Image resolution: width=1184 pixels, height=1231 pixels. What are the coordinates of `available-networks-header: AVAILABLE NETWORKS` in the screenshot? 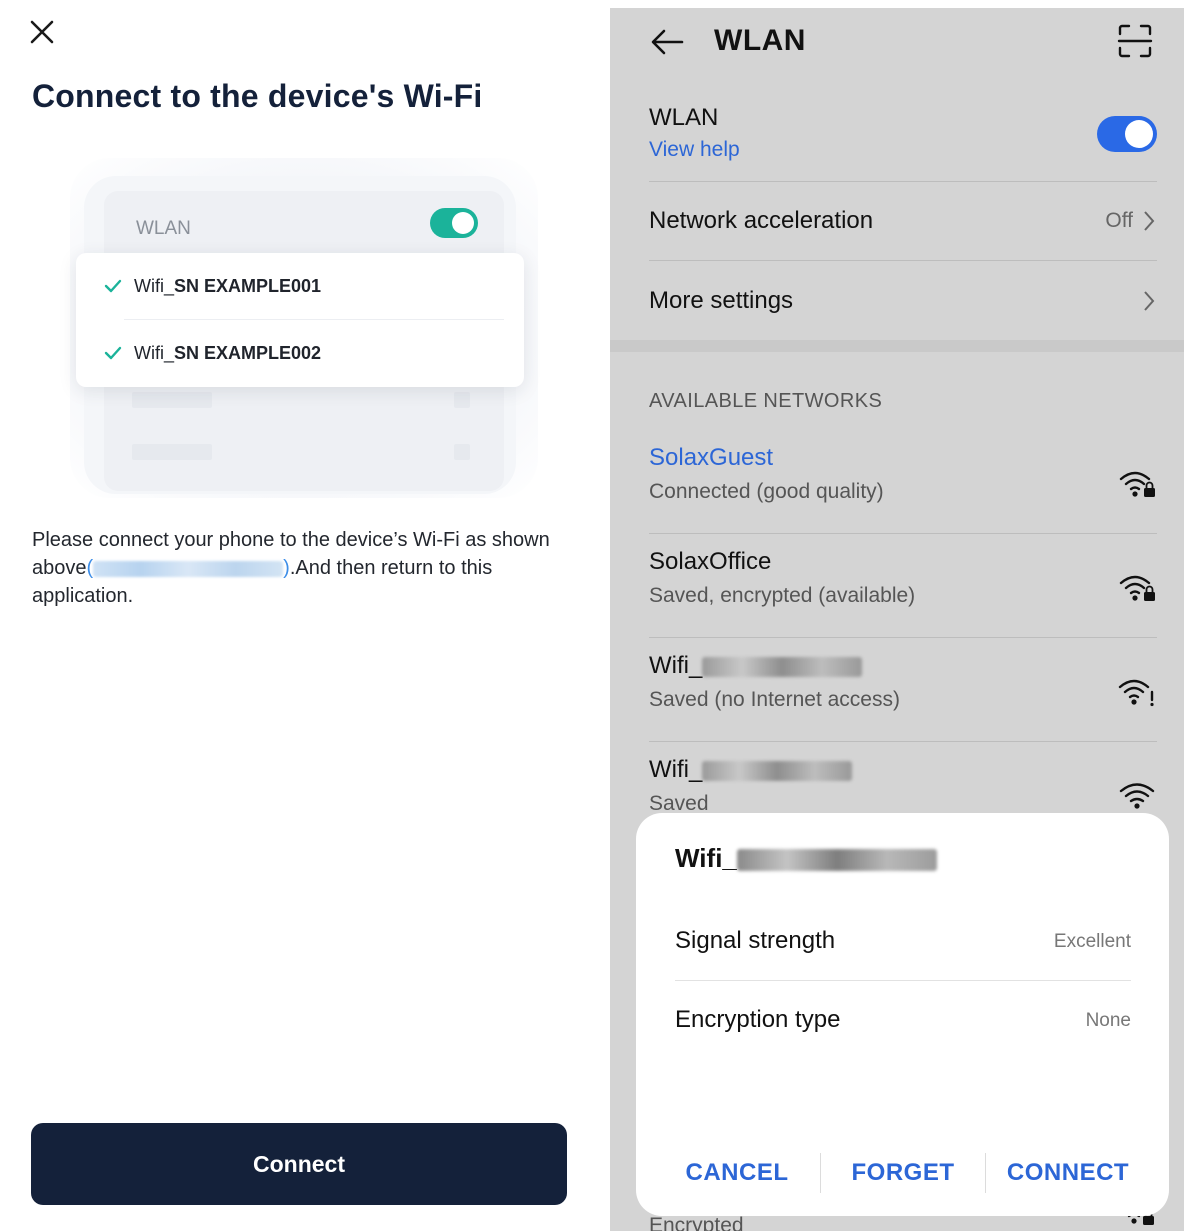 It's located at (766, 401).